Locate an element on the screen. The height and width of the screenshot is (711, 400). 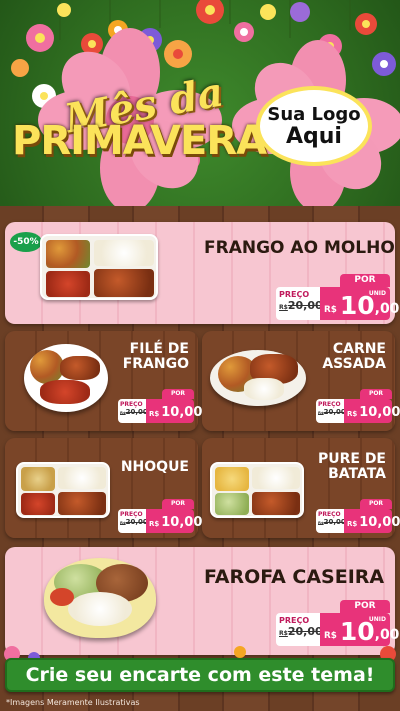
food-bowl-image is located at coordinates (100, 598).